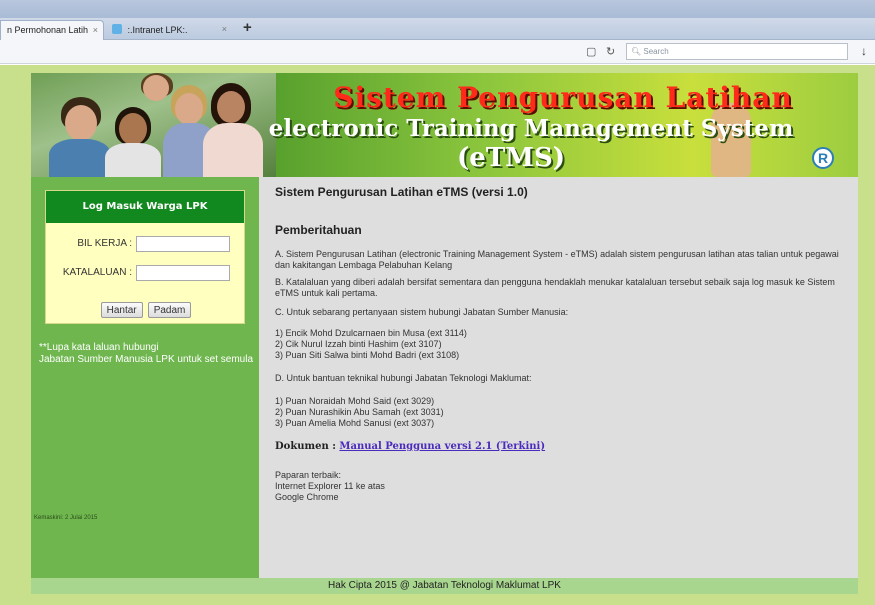  I want to click on staff-number-label: BIL KERJA :, so click(104, 243).